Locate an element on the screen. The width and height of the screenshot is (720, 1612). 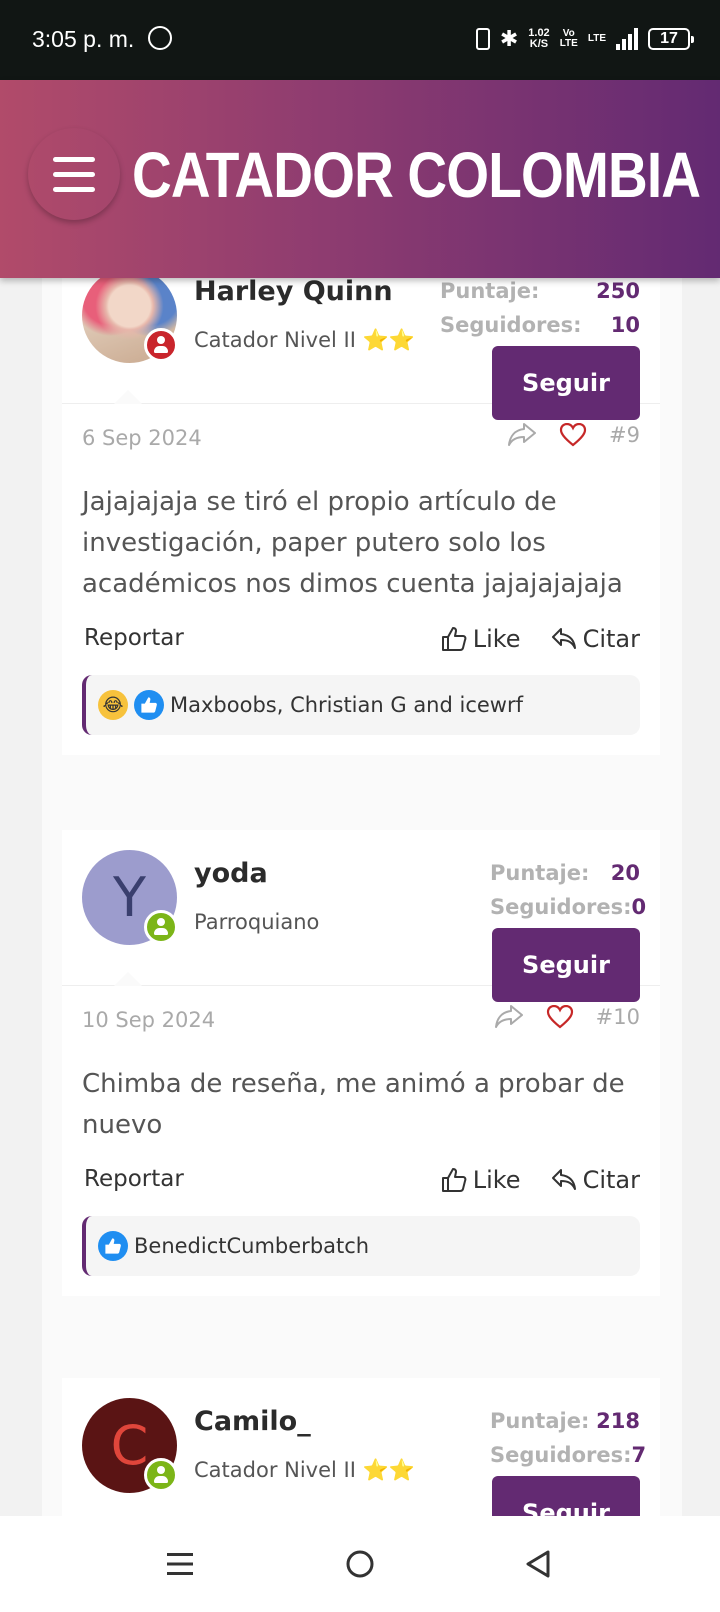
reactions-text: Maxboobs, Christian G and icewrf is located at coordinates (347, 705).